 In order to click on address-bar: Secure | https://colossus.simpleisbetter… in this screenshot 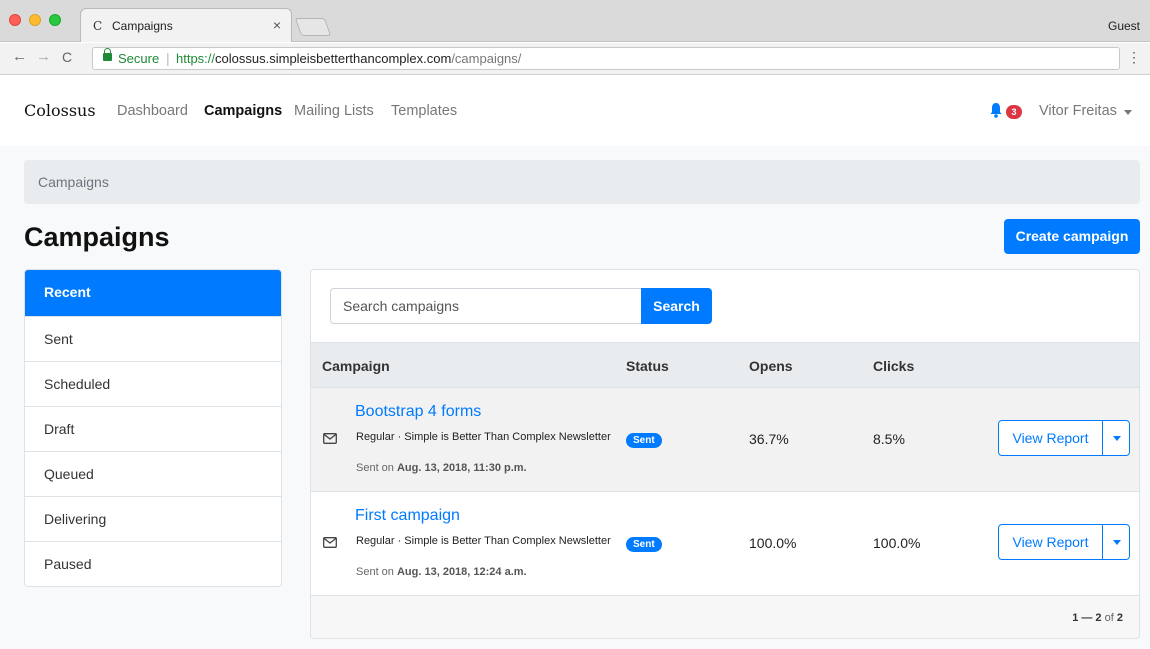, I will do `click(606, 58)`.